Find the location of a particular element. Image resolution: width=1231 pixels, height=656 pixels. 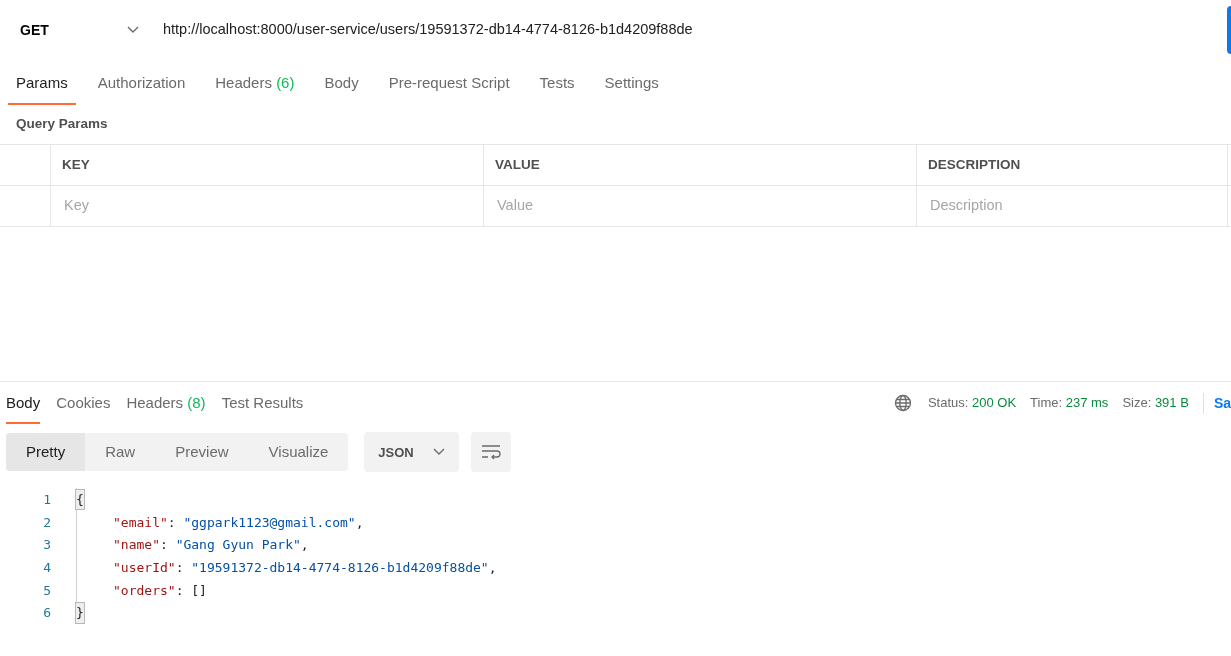

request-tab: Body is located at coordinates (341, 83).